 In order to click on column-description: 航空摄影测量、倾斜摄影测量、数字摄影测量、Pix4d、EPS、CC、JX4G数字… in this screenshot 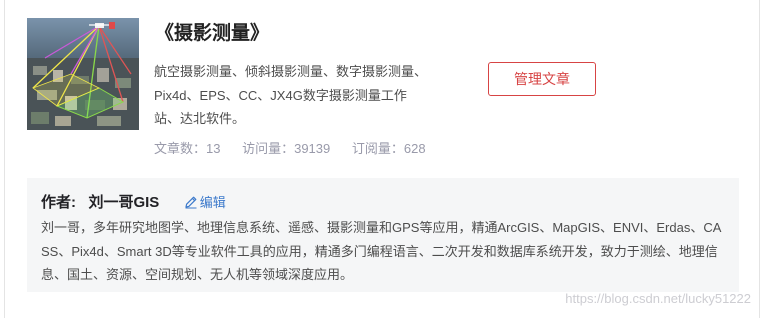, I will do `click(291, 95)`.